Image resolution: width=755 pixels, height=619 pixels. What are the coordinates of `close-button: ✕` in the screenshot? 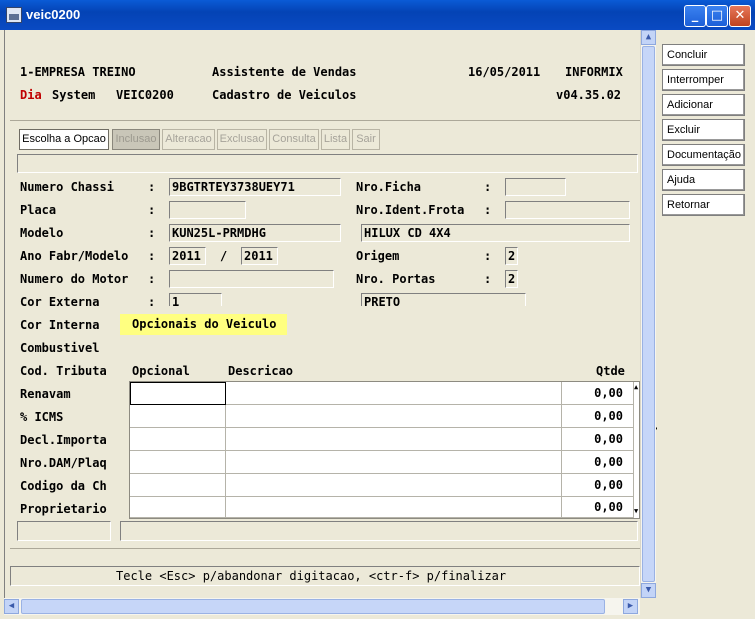 It's located at (740, 16).